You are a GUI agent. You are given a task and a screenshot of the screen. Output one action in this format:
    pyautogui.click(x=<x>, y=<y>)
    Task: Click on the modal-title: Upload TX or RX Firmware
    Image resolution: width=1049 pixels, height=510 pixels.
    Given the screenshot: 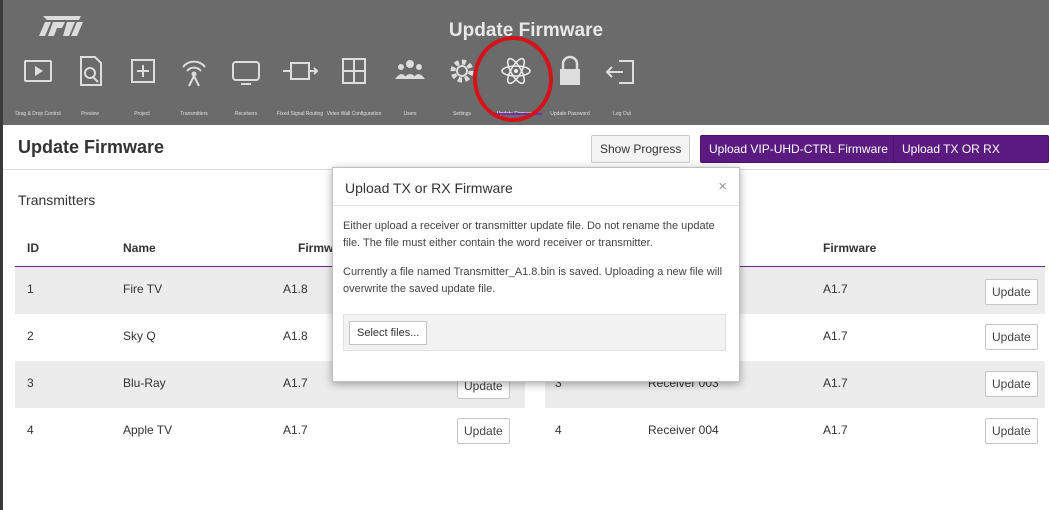 What is the action you would take?
    pyautogui.click(x=429, y=188)
    